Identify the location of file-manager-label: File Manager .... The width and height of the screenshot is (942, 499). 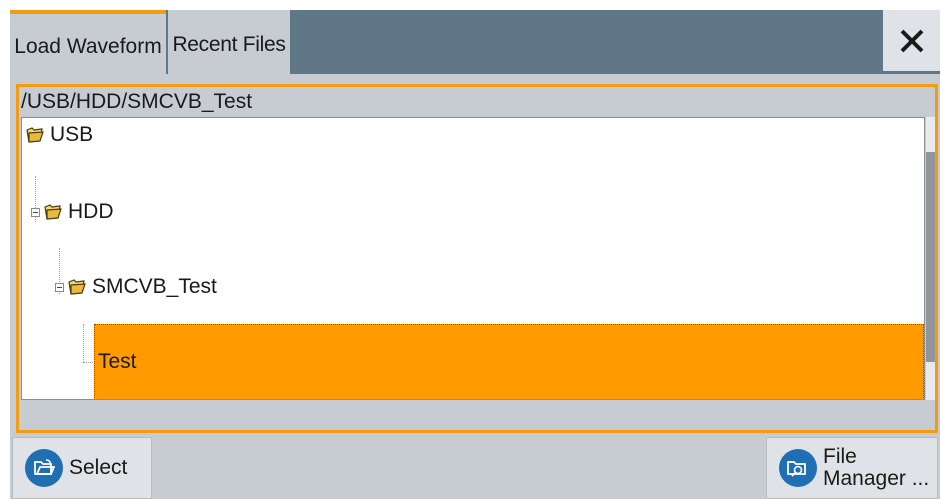
(876, 468).